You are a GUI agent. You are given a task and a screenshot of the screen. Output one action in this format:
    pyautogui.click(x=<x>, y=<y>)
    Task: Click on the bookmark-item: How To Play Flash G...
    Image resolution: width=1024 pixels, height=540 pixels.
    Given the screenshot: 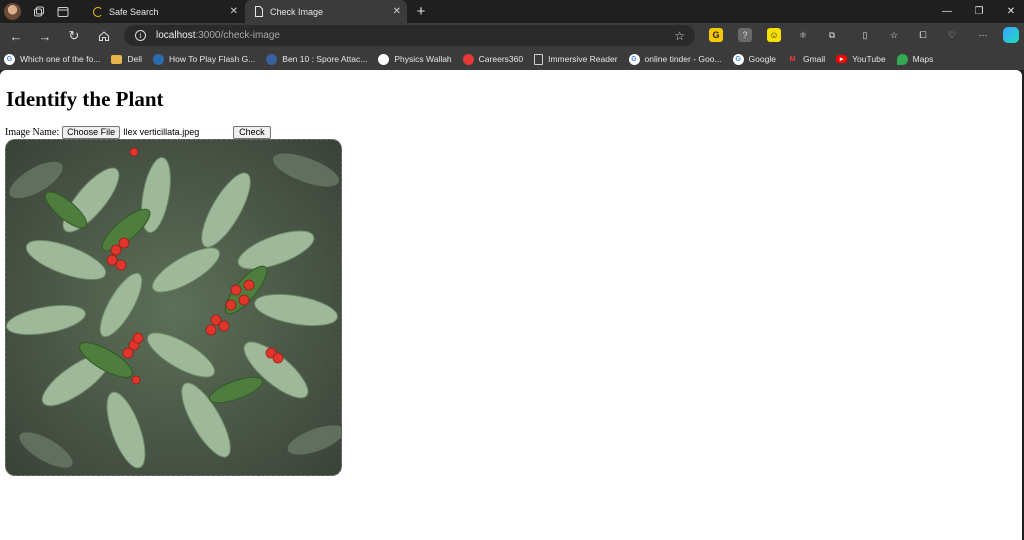 What is the action you would take?
    pyautogui.click(x=204, y=59)
    